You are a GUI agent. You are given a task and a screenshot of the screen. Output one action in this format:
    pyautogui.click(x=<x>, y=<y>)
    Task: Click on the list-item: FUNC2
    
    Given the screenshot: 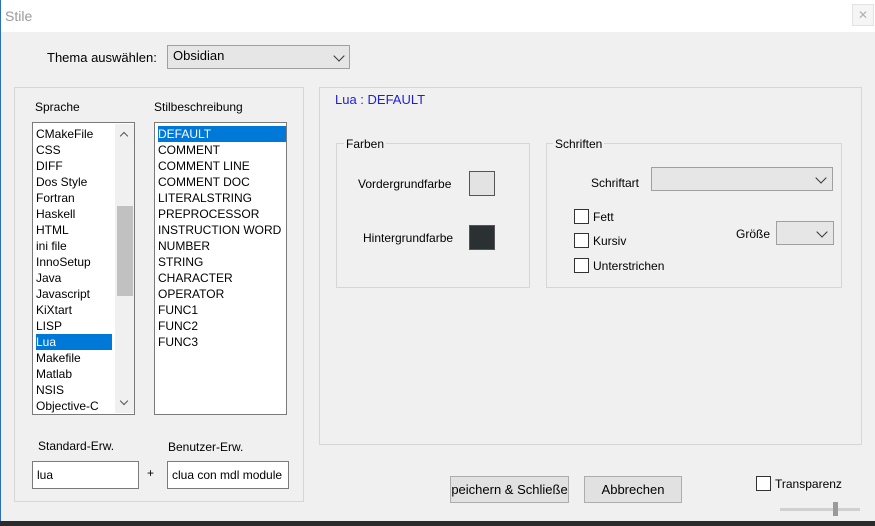 What is the action you would take?
    pyautogui.click(x=222, y=326)
    